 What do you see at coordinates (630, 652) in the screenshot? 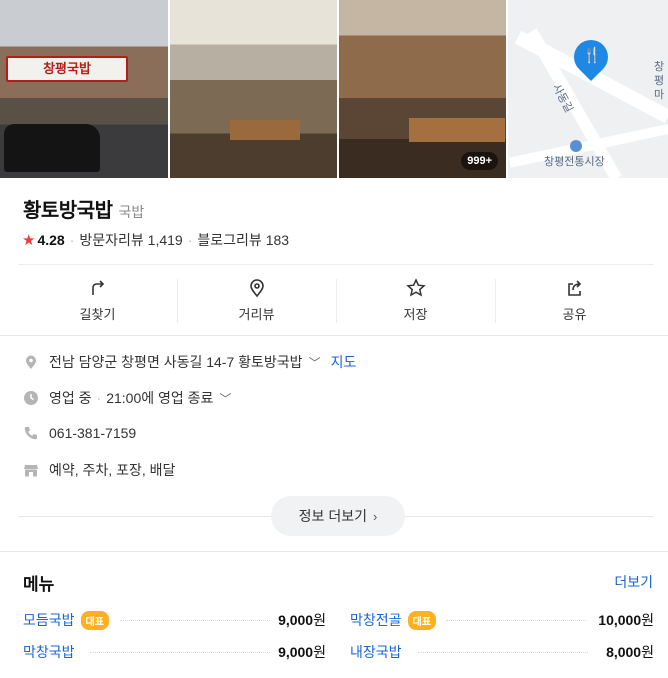
I see `menu-item-price: 8,000원` at bounding box center [630, 652].